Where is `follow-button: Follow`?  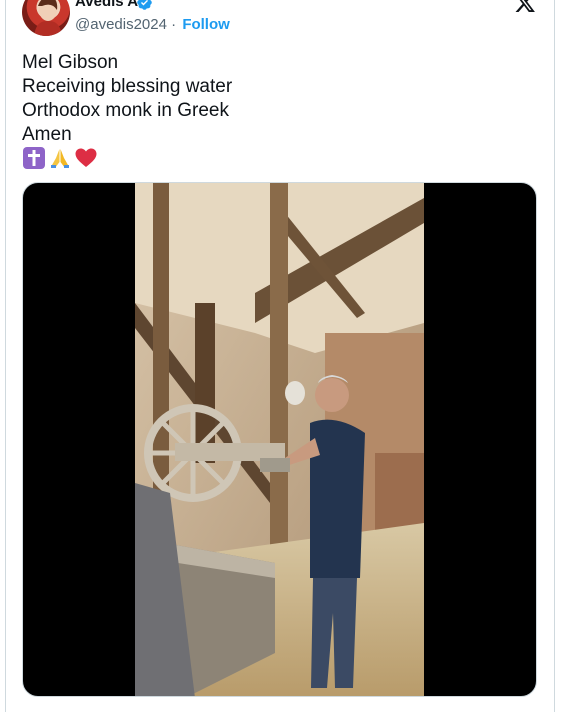
follow-button: Follow is located at coordinates (206, 24).